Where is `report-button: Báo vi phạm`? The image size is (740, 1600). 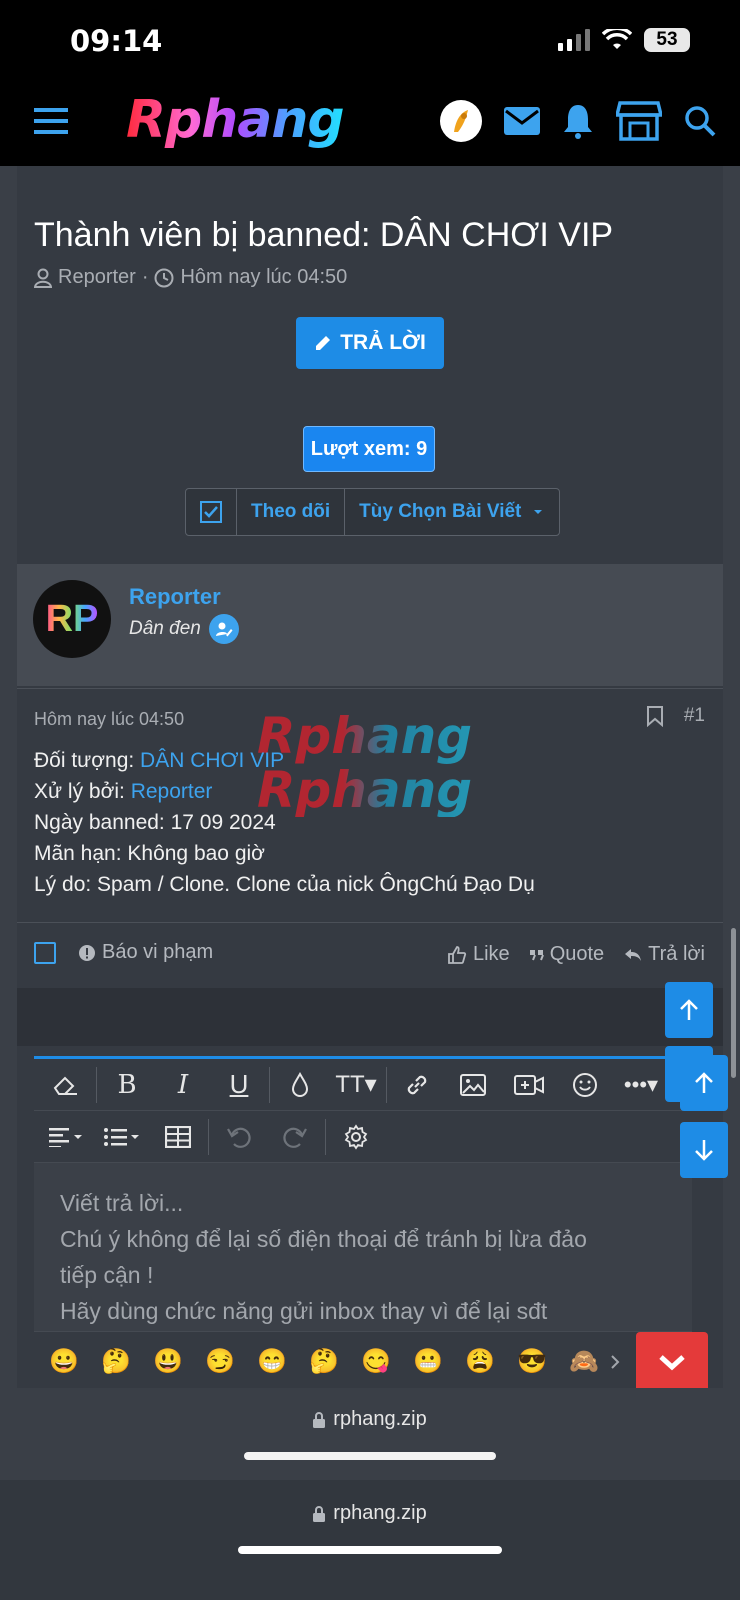
report-button: Báo vi phạm is located at coordinates (145, 952).